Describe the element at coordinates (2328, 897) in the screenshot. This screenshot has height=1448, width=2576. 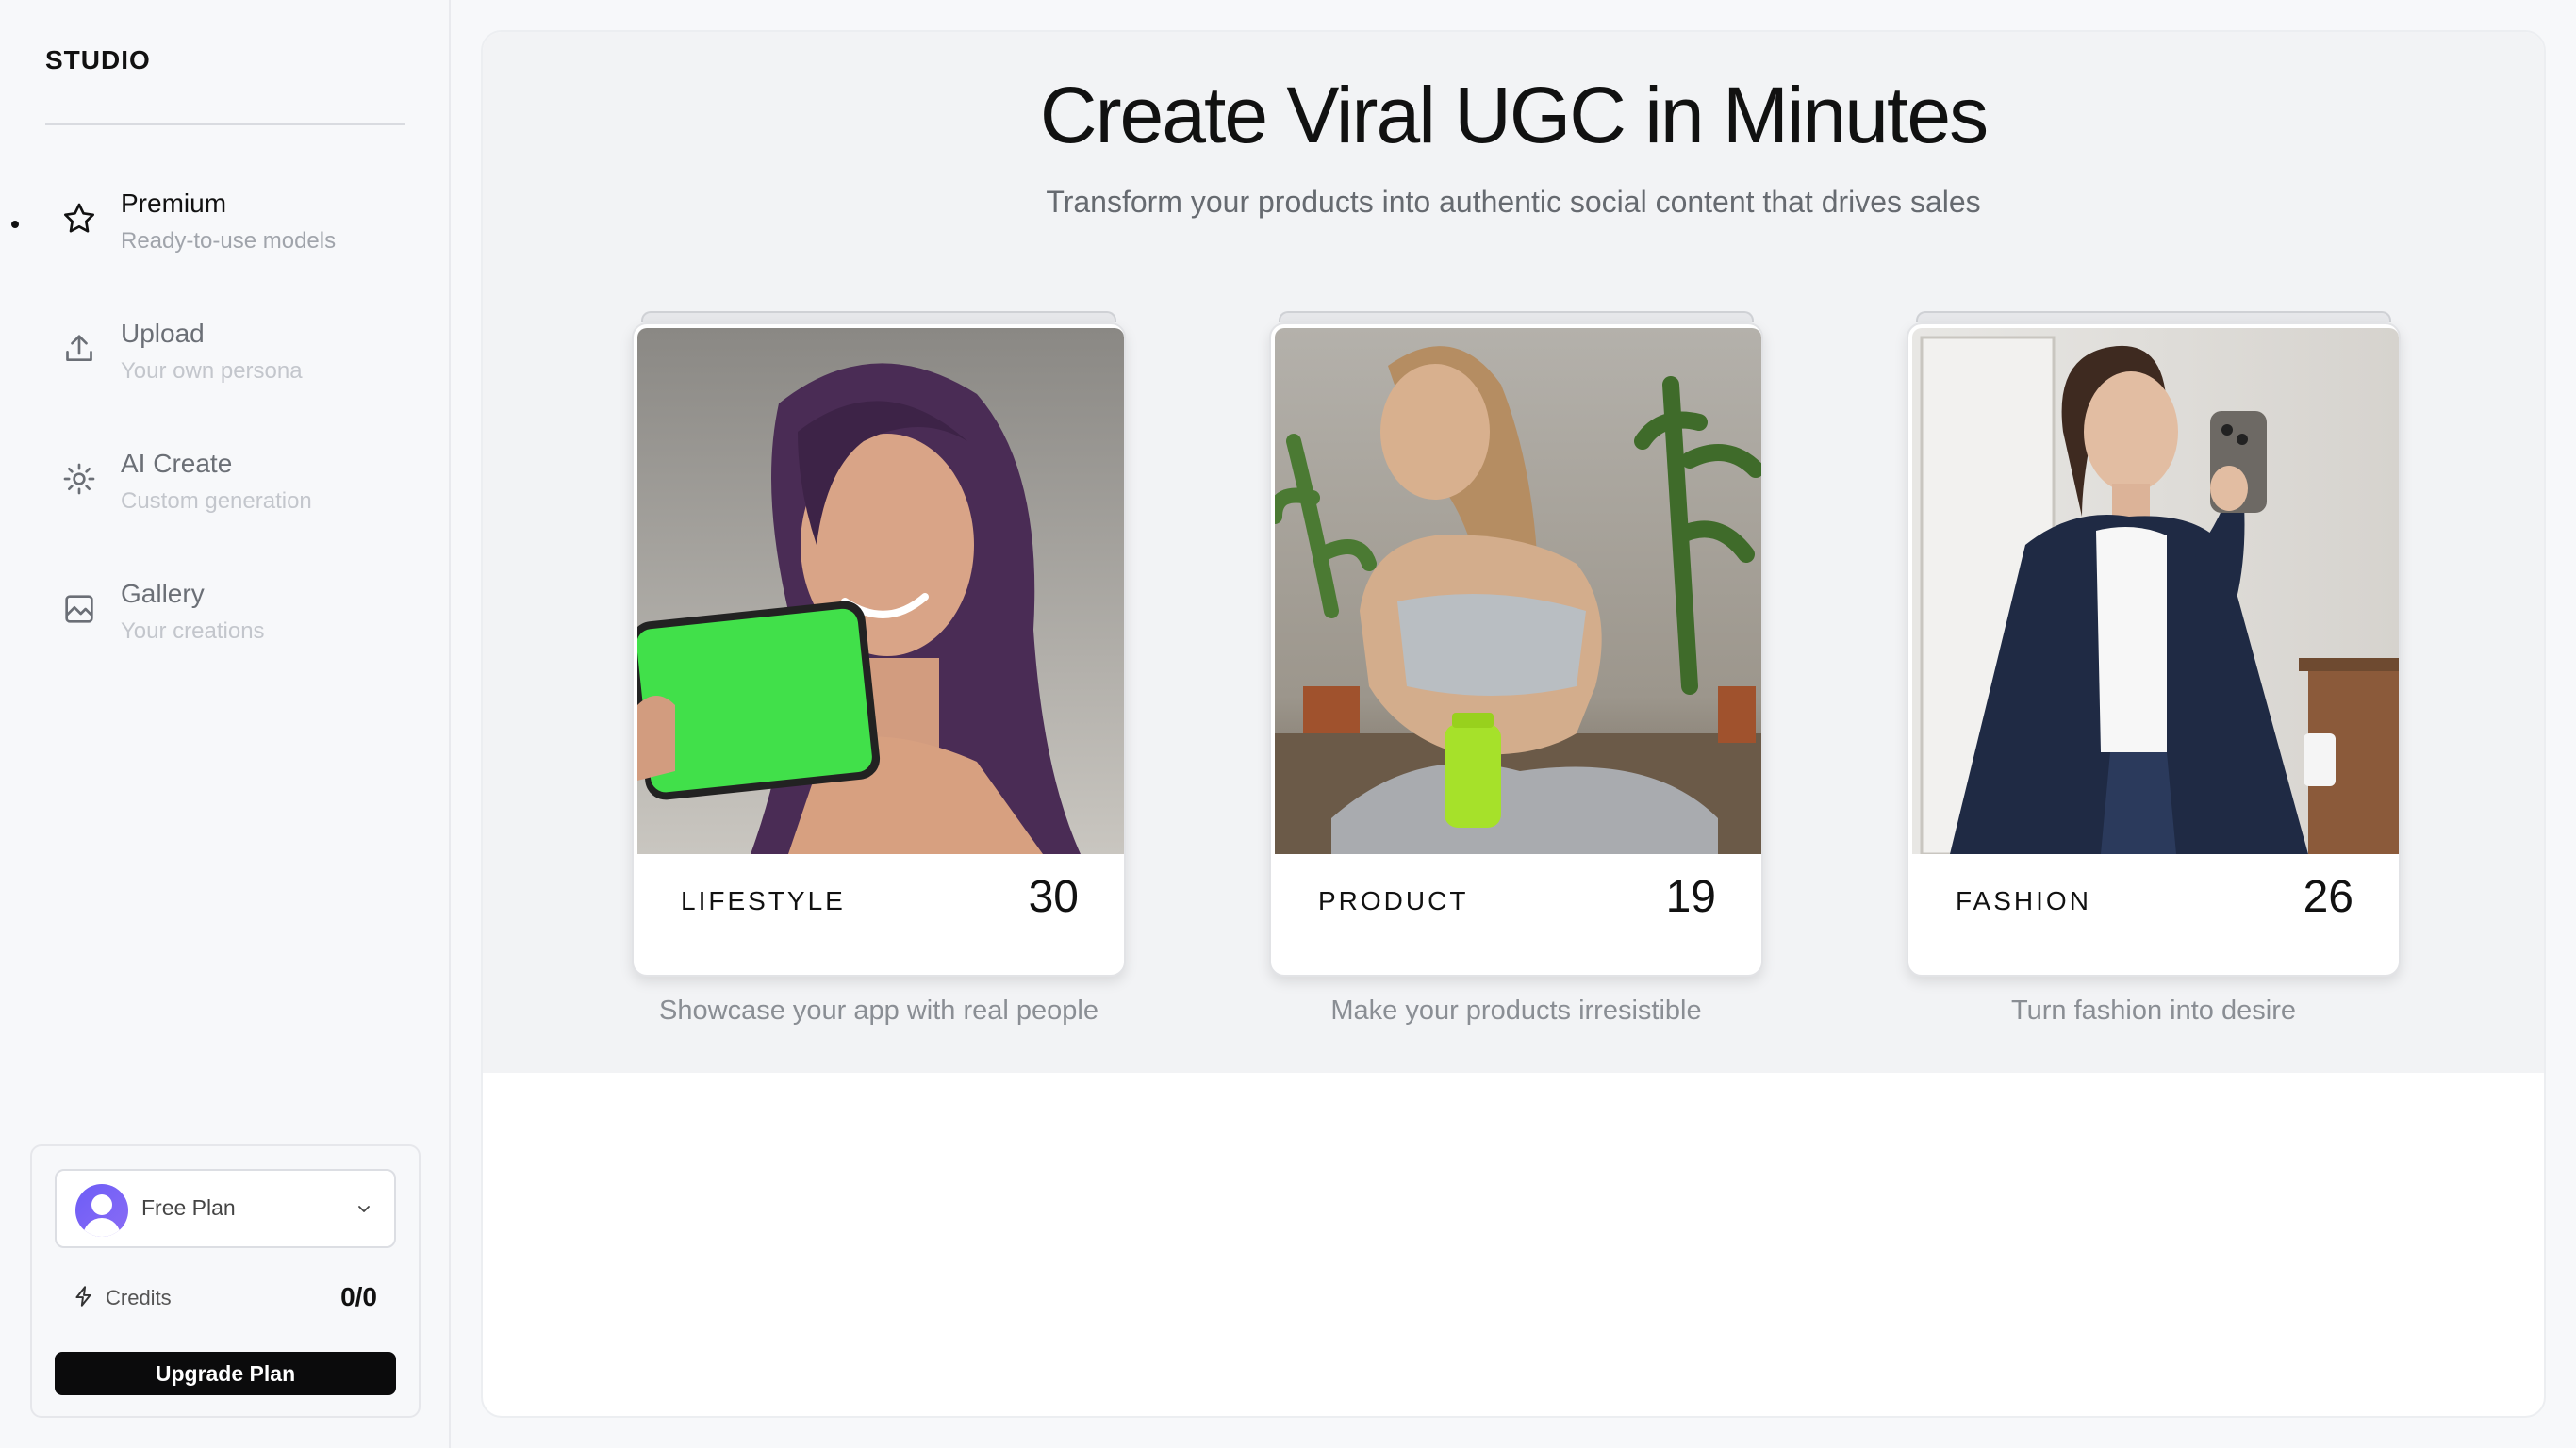
I see `category-count: 26` at that location.